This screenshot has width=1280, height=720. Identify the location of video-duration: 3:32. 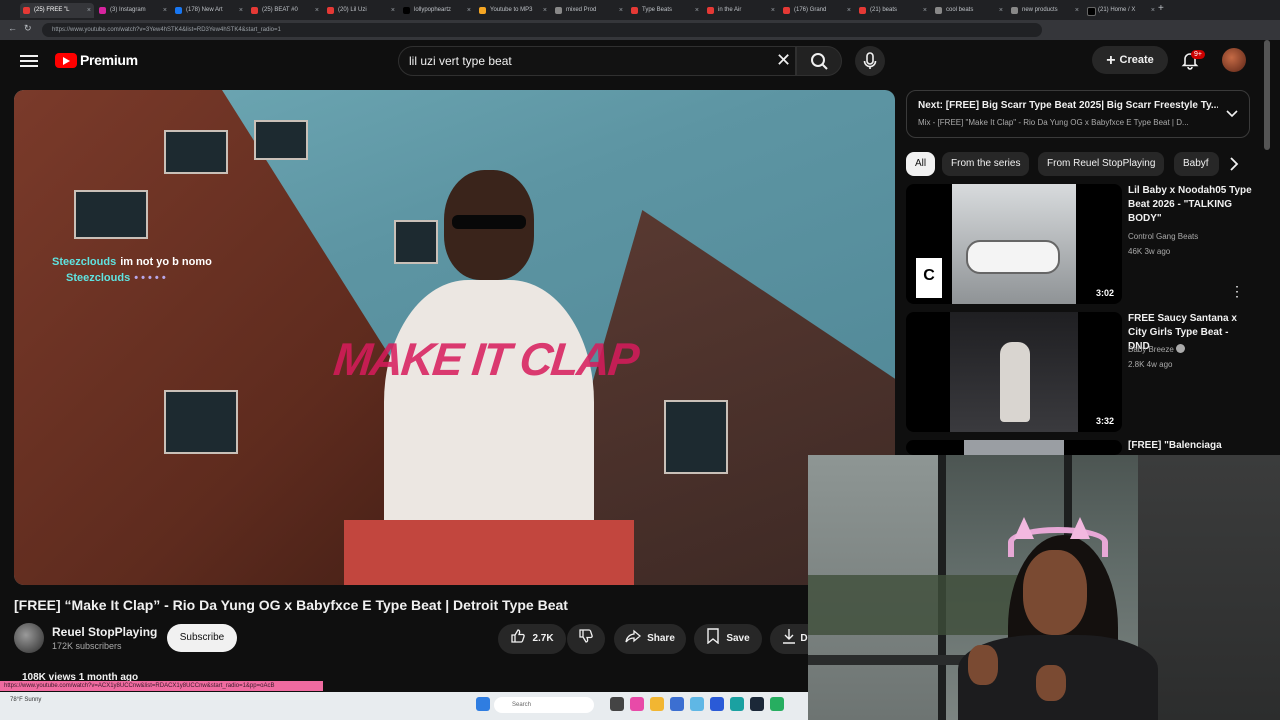
(1104, 421).